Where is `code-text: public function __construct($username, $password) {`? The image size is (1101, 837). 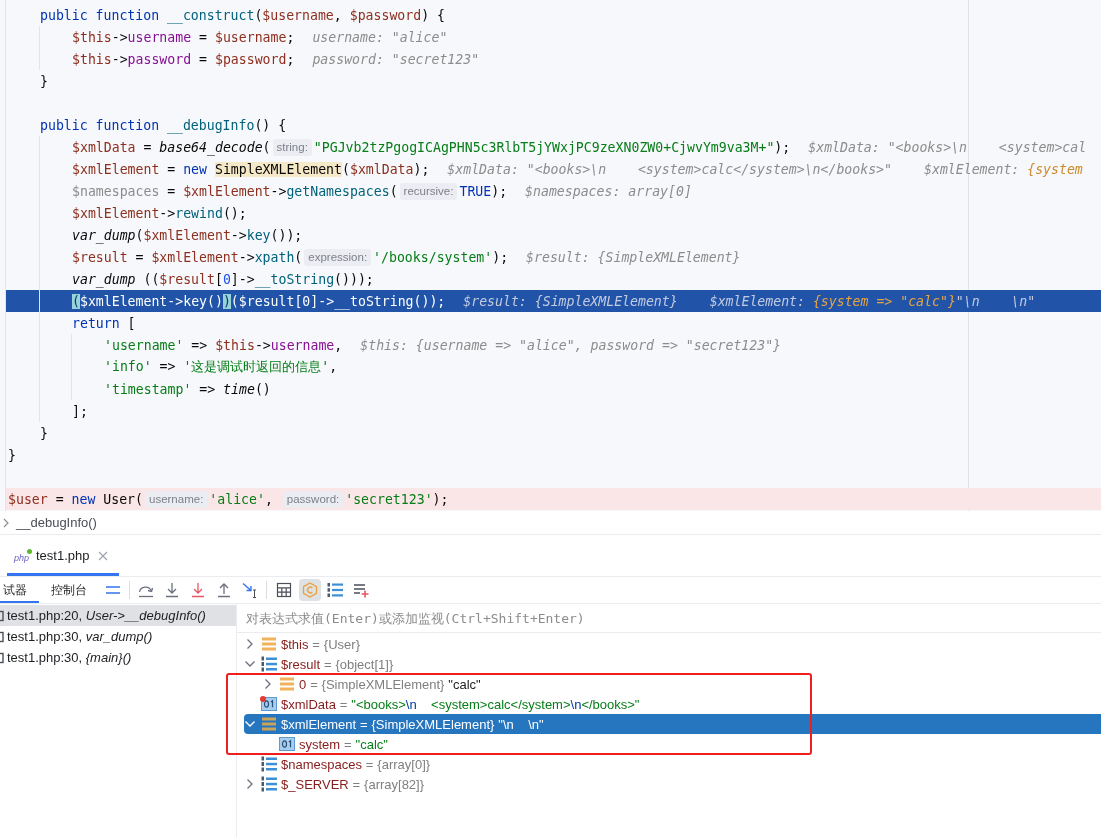 code-text: public function __construct($username, $password) { is located at coordinates (242, 15).